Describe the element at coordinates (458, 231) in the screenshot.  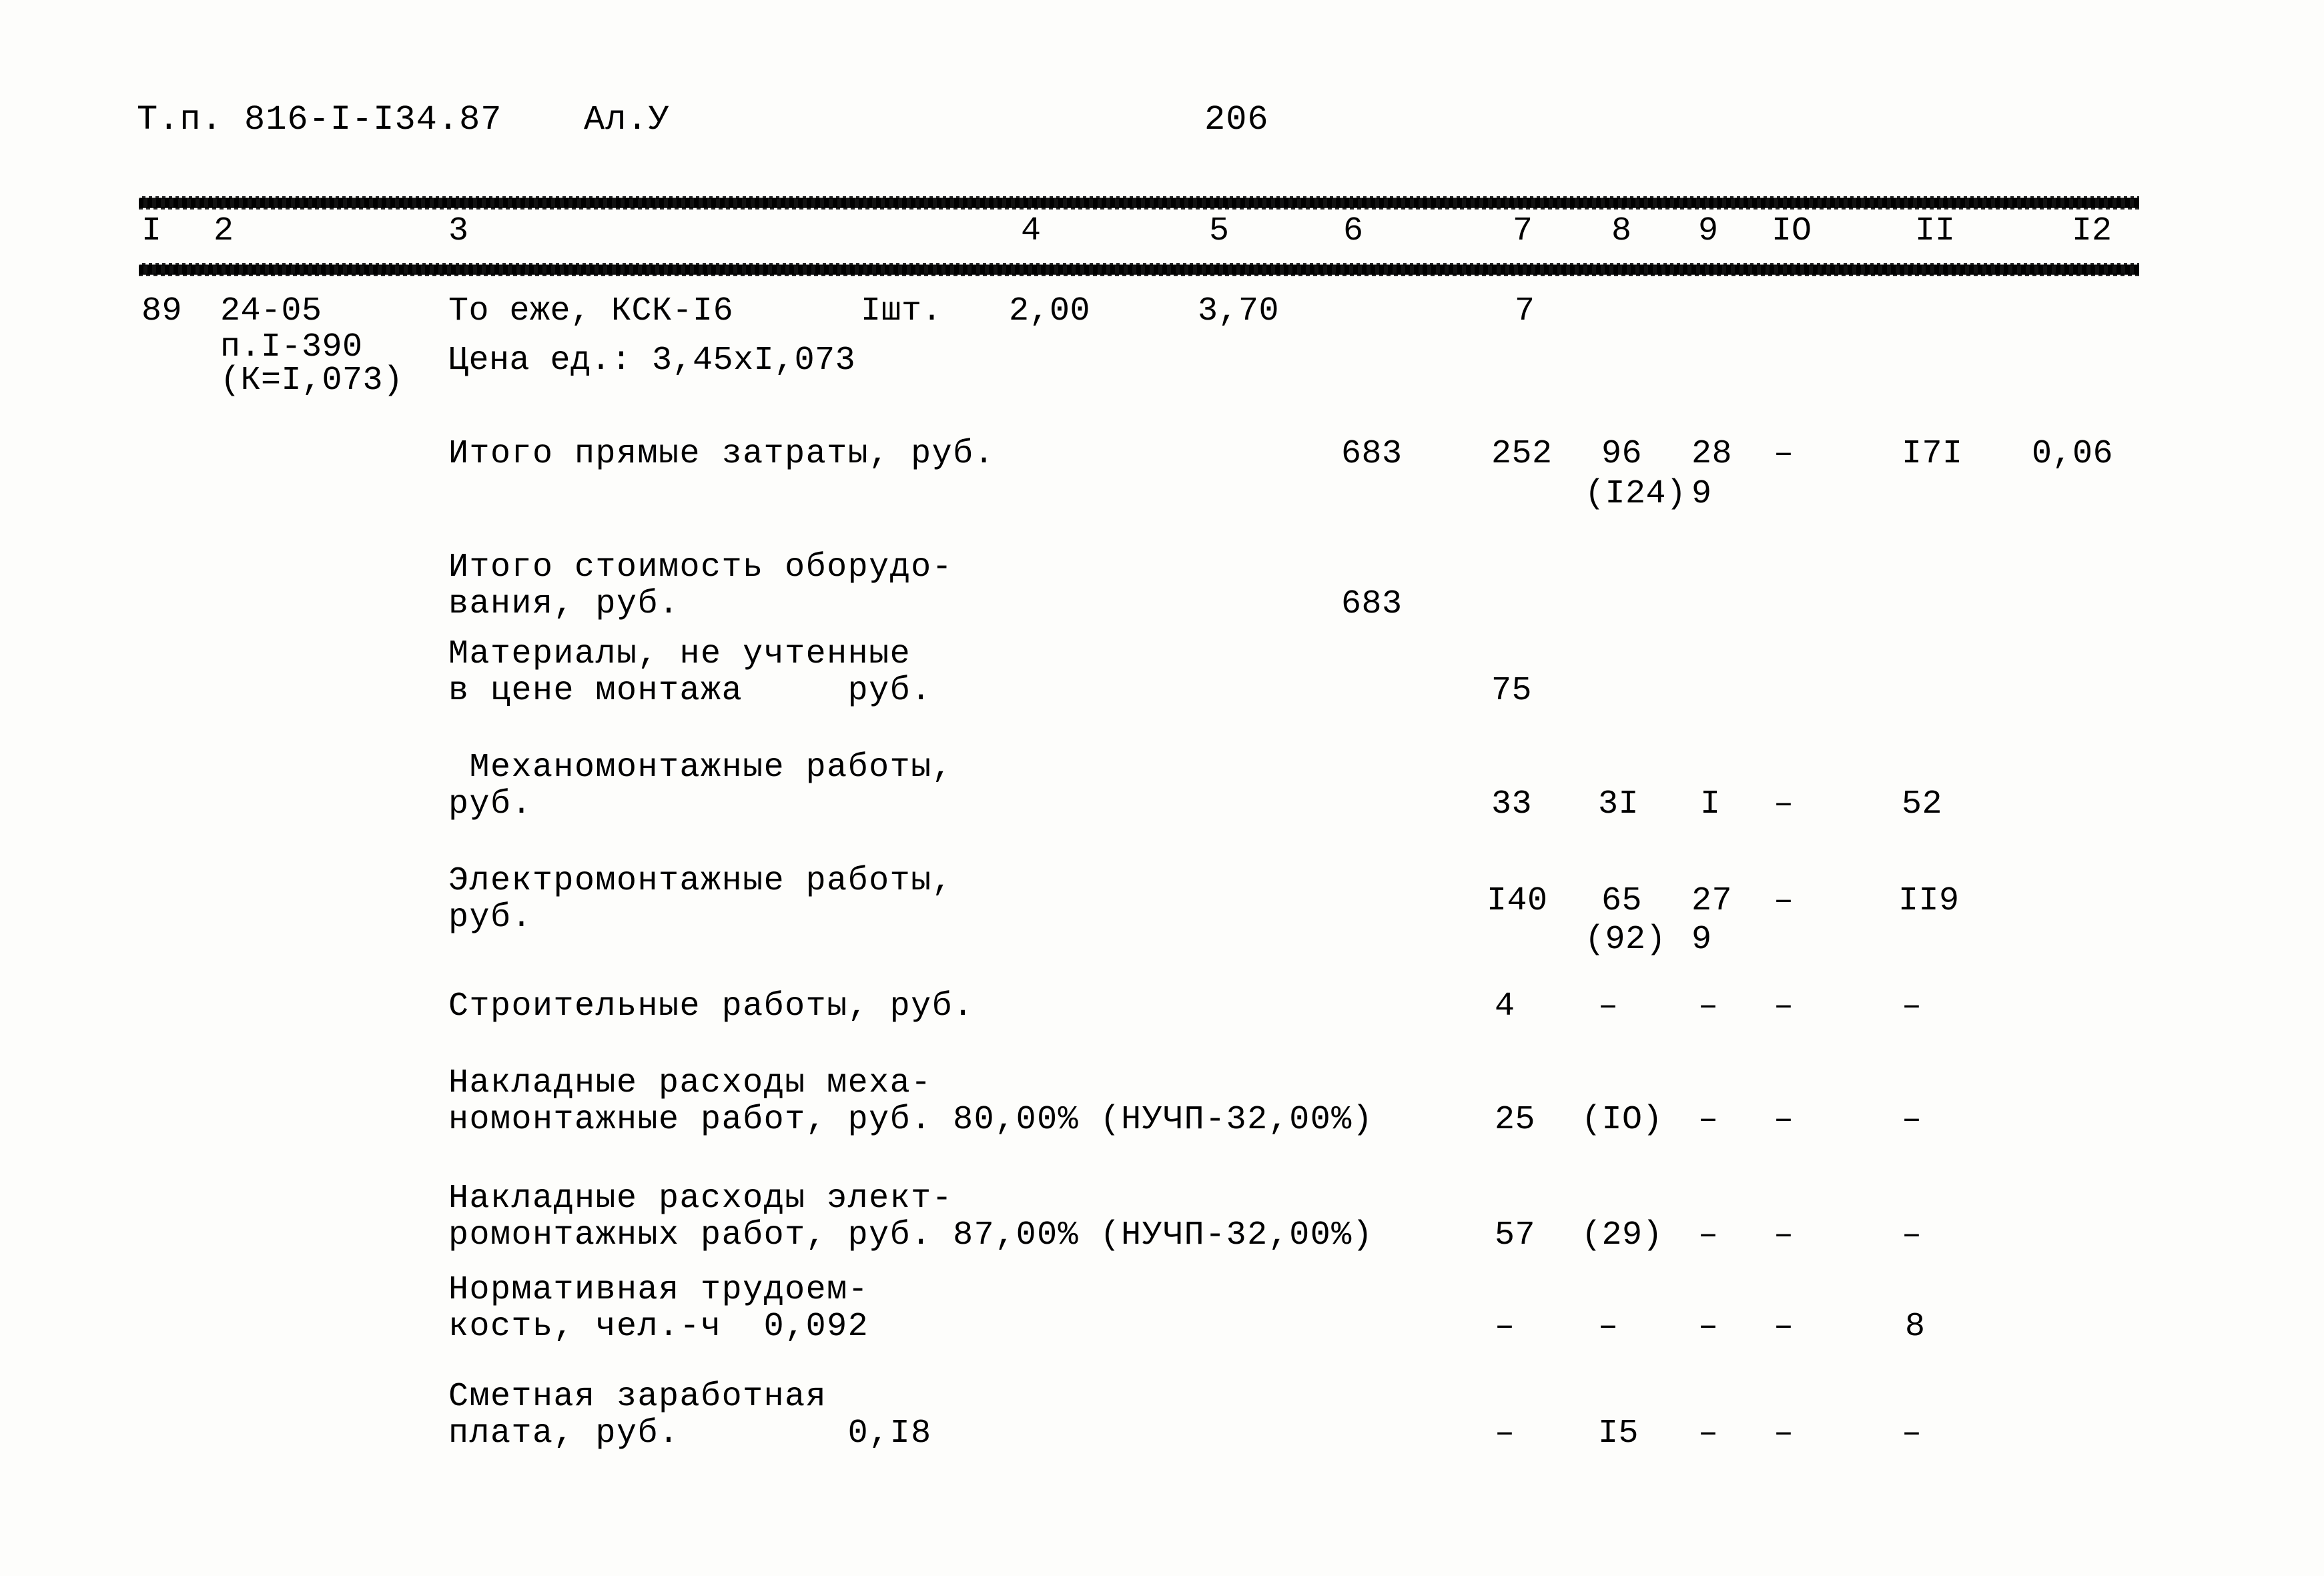
I see `column-header-3: 3` at that location.